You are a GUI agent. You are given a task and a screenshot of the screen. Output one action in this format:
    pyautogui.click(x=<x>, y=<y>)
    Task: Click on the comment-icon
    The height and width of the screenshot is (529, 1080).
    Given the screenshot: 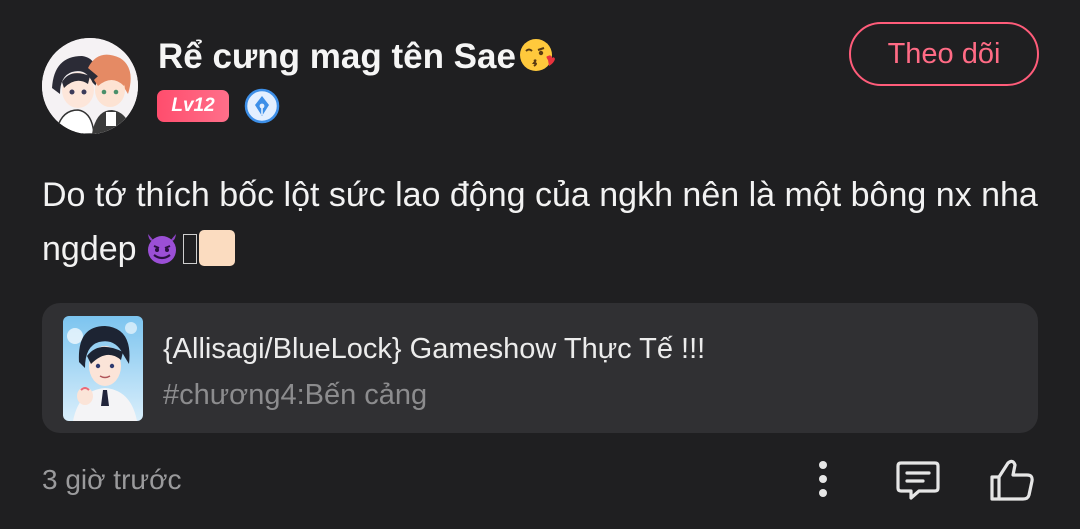 What is the action you would take?
    pyautogui.click(x=918, y=480)
    